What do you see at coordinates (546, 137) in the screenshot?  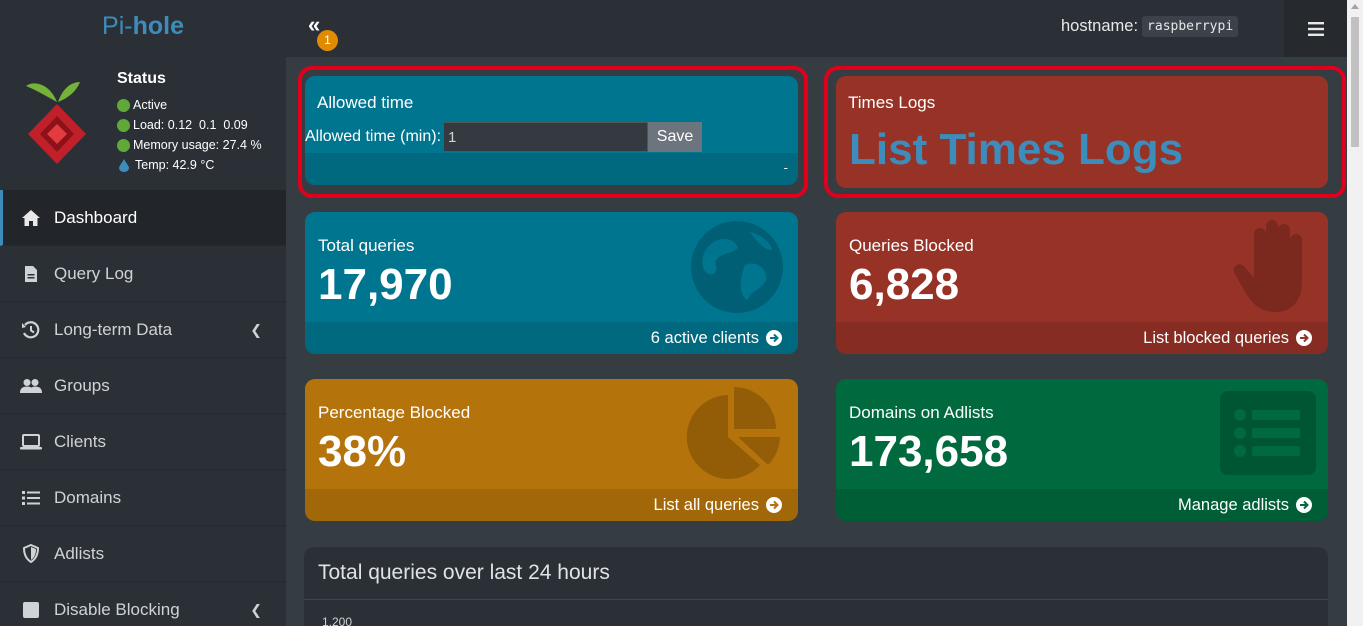 I see `allowed-time-input` at bounding box center [546, 137].